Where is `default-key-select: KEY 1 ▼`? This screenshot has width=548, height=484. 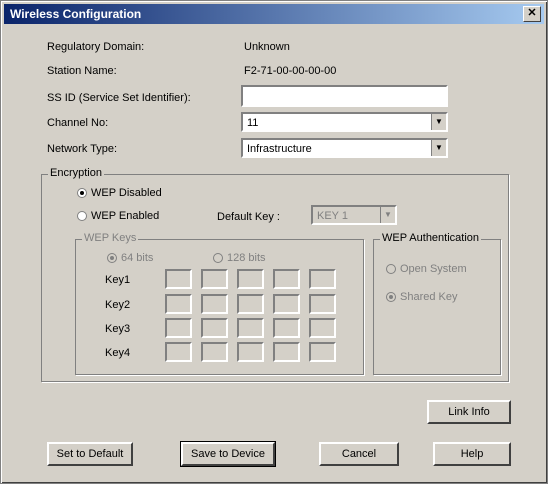 default-key-select: KEY 1 ▼ is located at coordinates (354, 215).